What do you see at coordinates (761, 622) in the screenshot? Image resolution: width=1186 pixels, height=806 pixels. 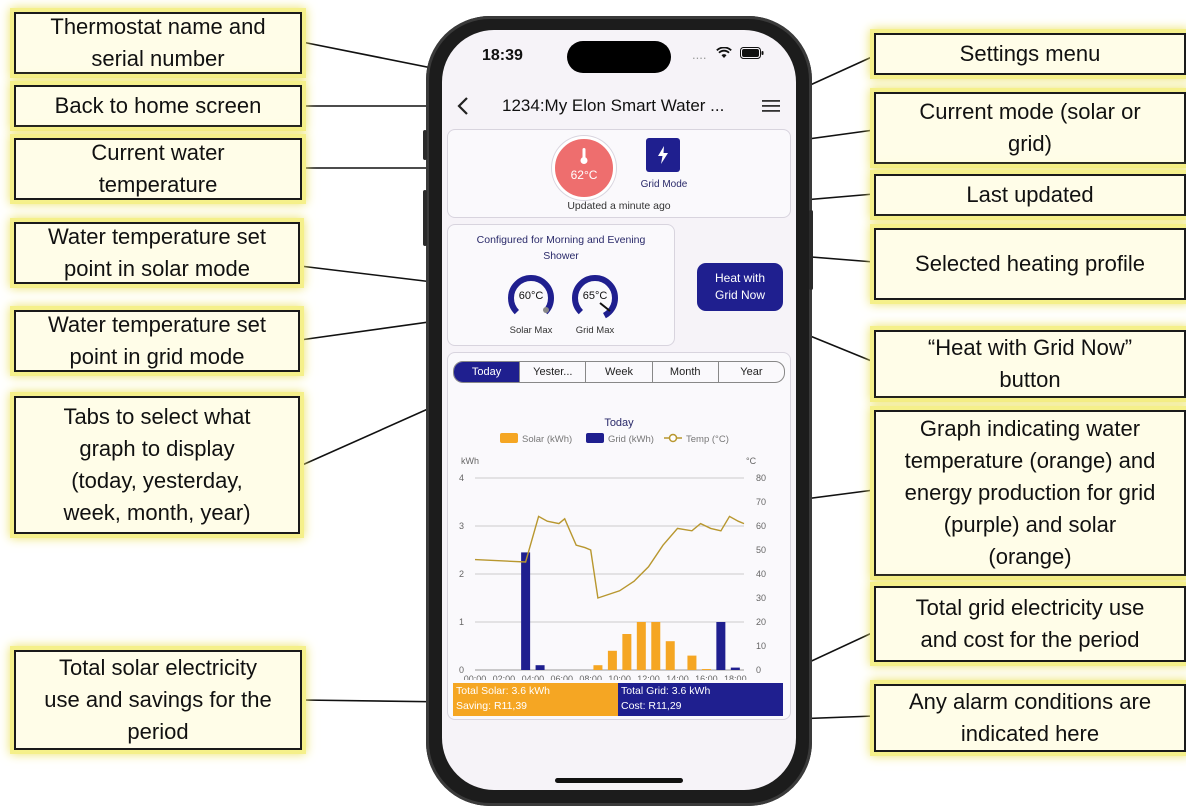 I see `y-right-tick-label: 20` at bounding box center [761, 622].